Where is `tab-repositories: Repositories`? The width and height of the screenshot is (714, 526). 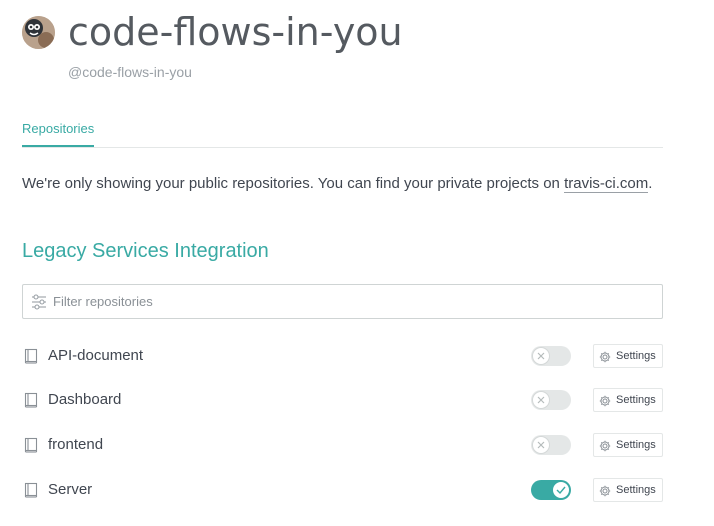
tab-repositories: Repositories is located at coordinates (58, 134).